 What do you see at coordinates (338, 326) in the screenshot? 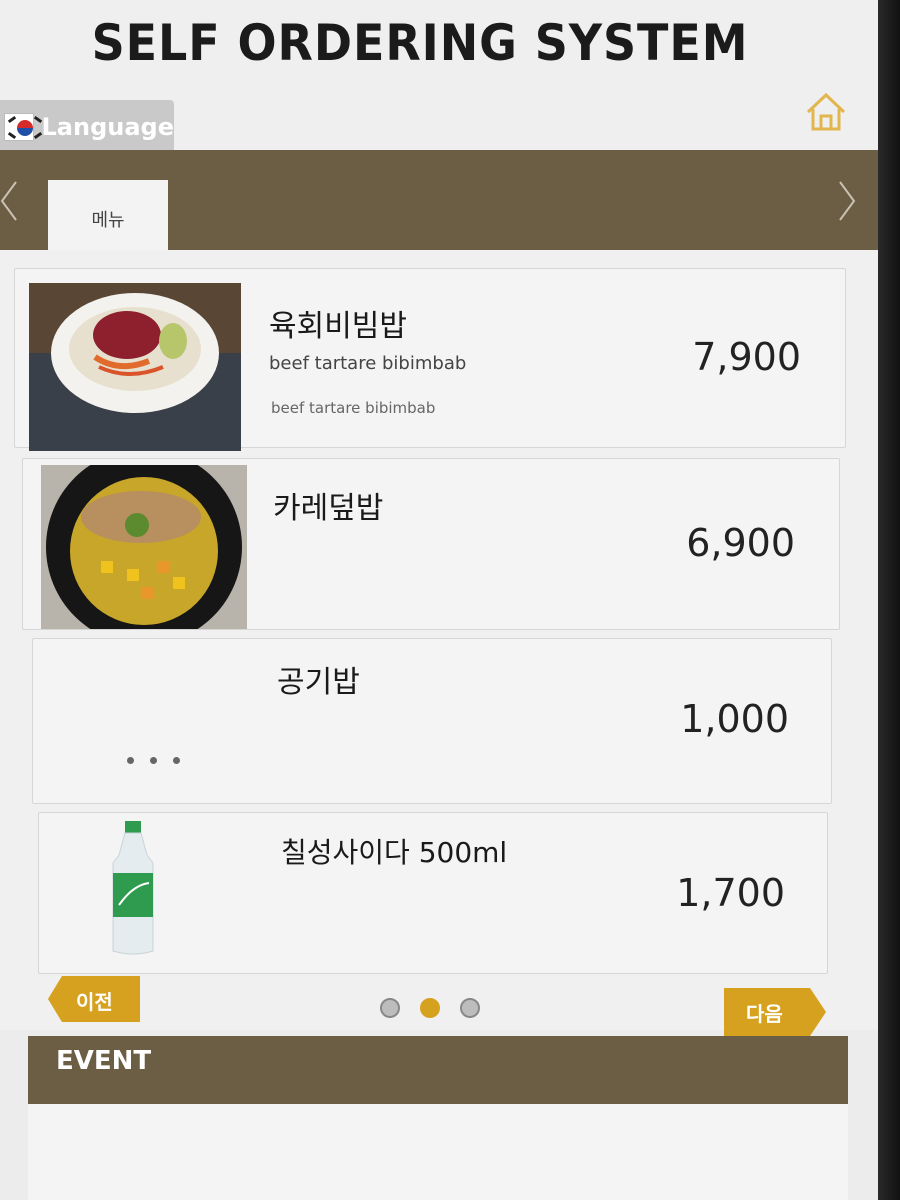
I see `item-name: 육회비빔밥` at bounding box center [338, 326].